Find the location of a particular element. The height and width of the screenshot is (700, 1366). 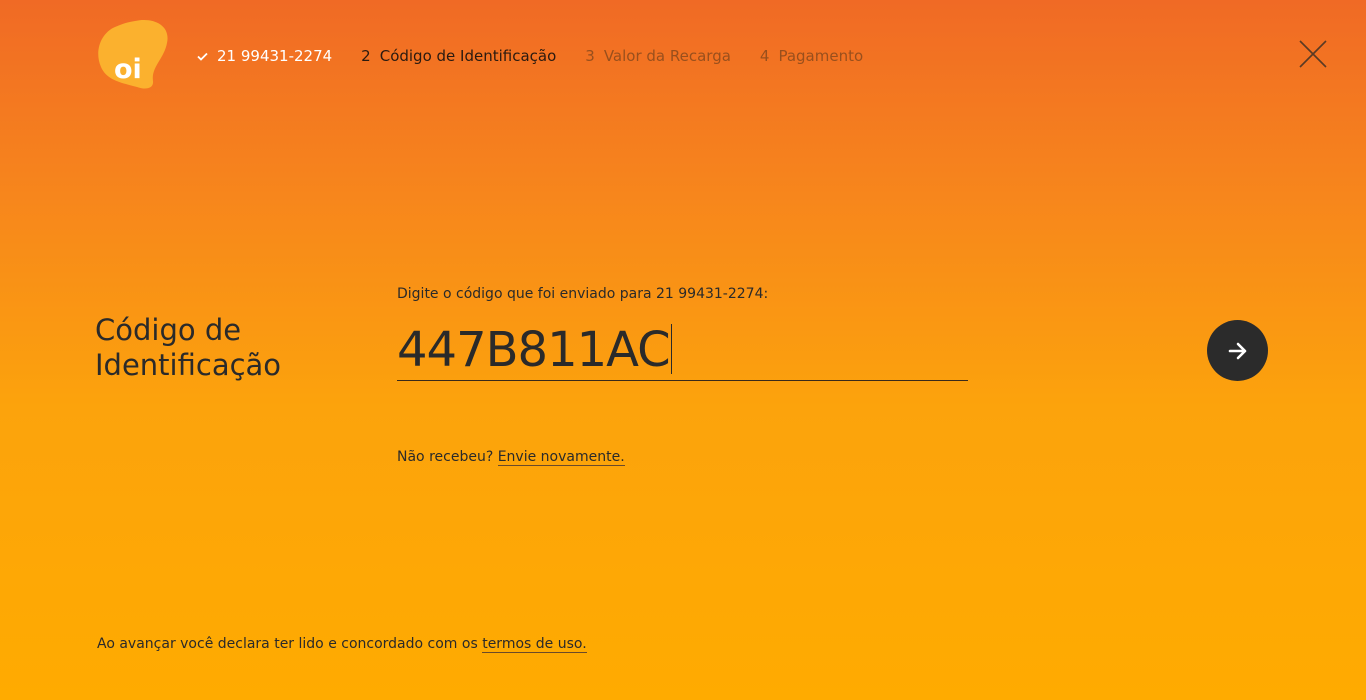

step-label: 21 99431-2274 is located at coordinates (275, 56).